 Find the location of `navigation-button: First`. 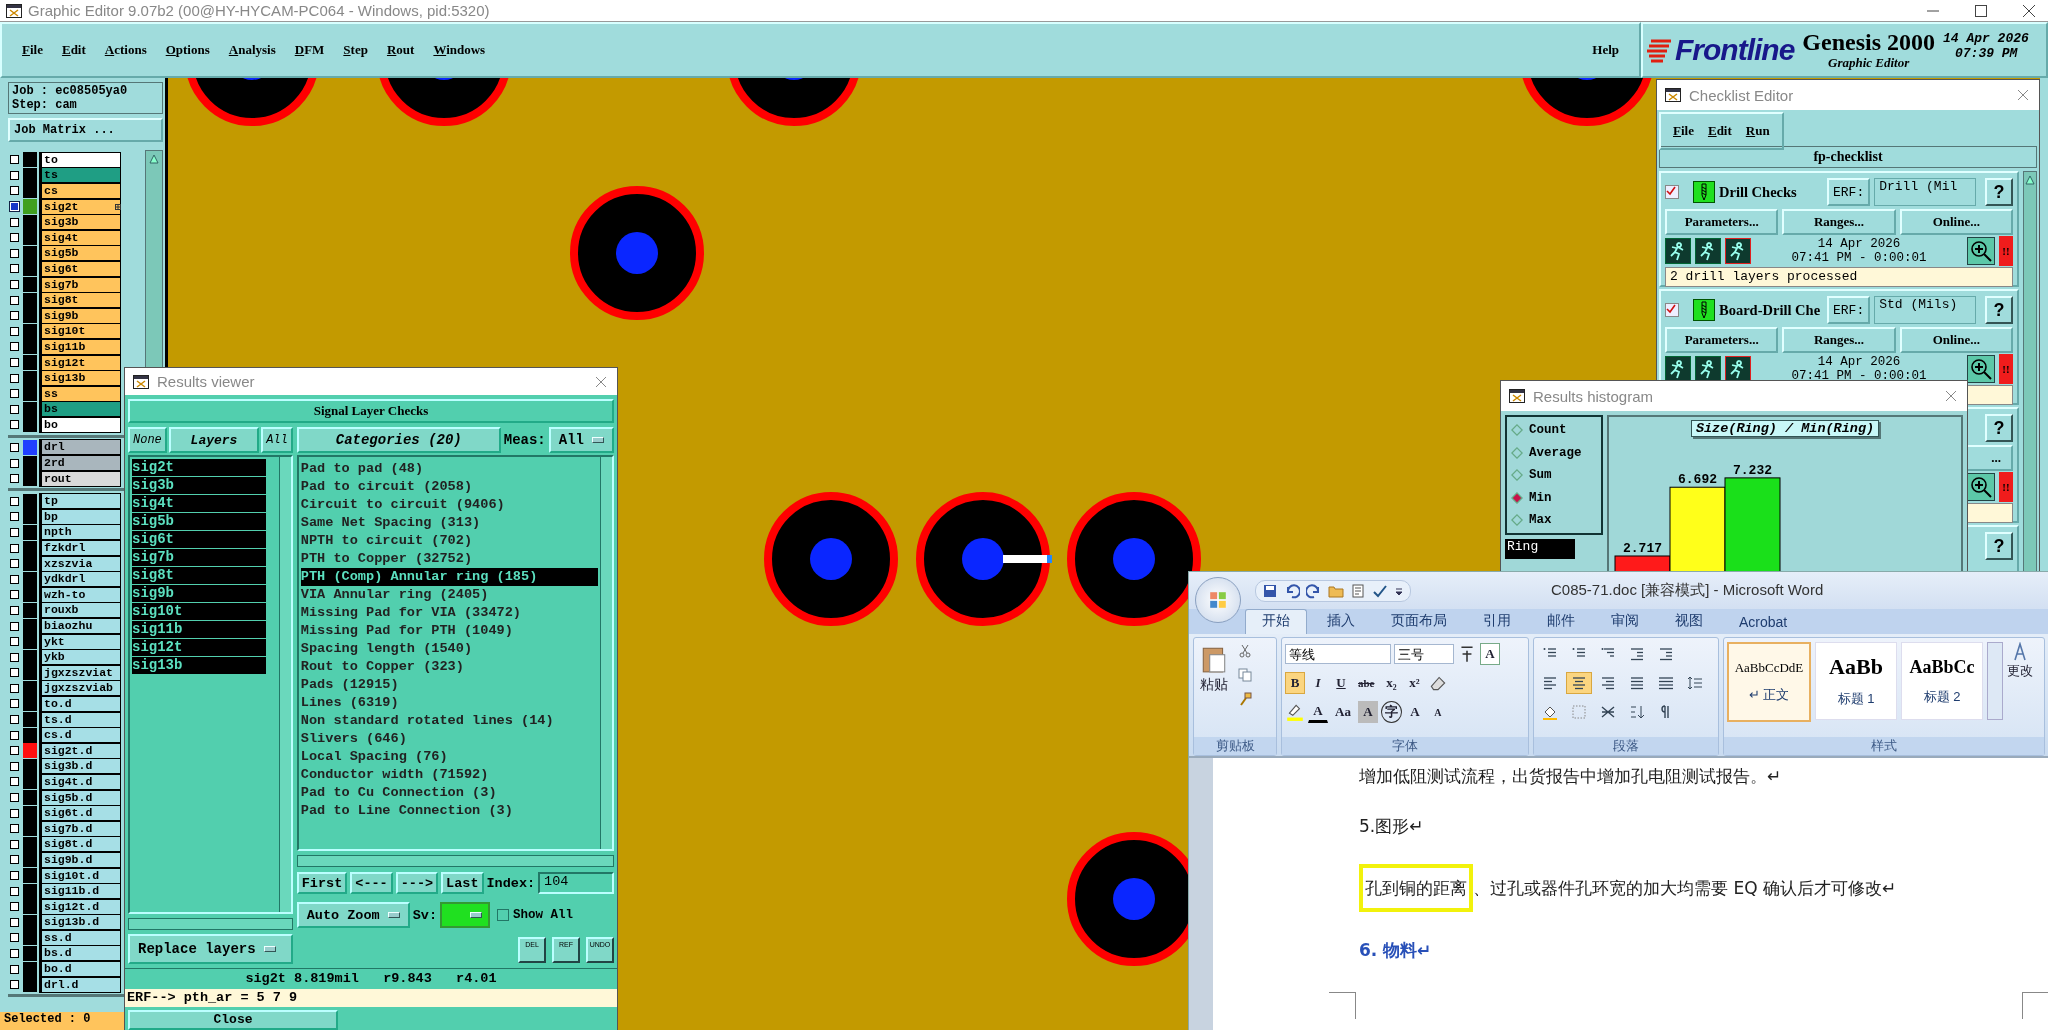

navigation-button: First is located at coordinates (322, 883).